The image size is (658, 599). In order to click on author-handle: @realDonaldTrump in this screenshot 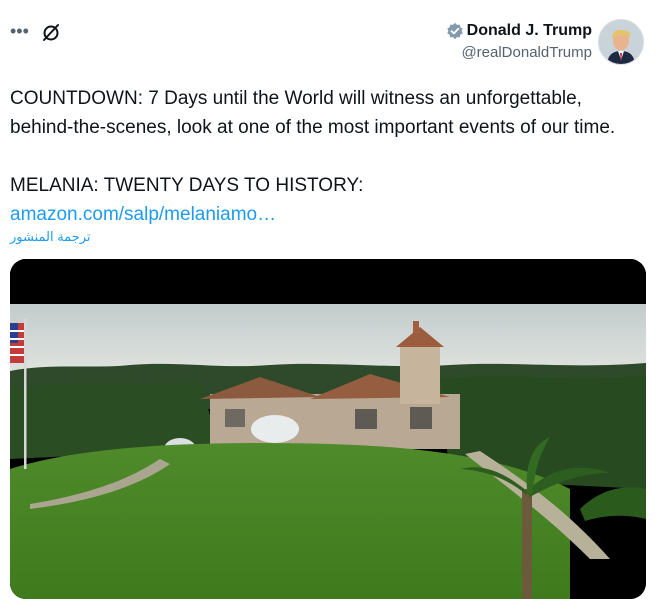, I will do `click(519, 52)`.